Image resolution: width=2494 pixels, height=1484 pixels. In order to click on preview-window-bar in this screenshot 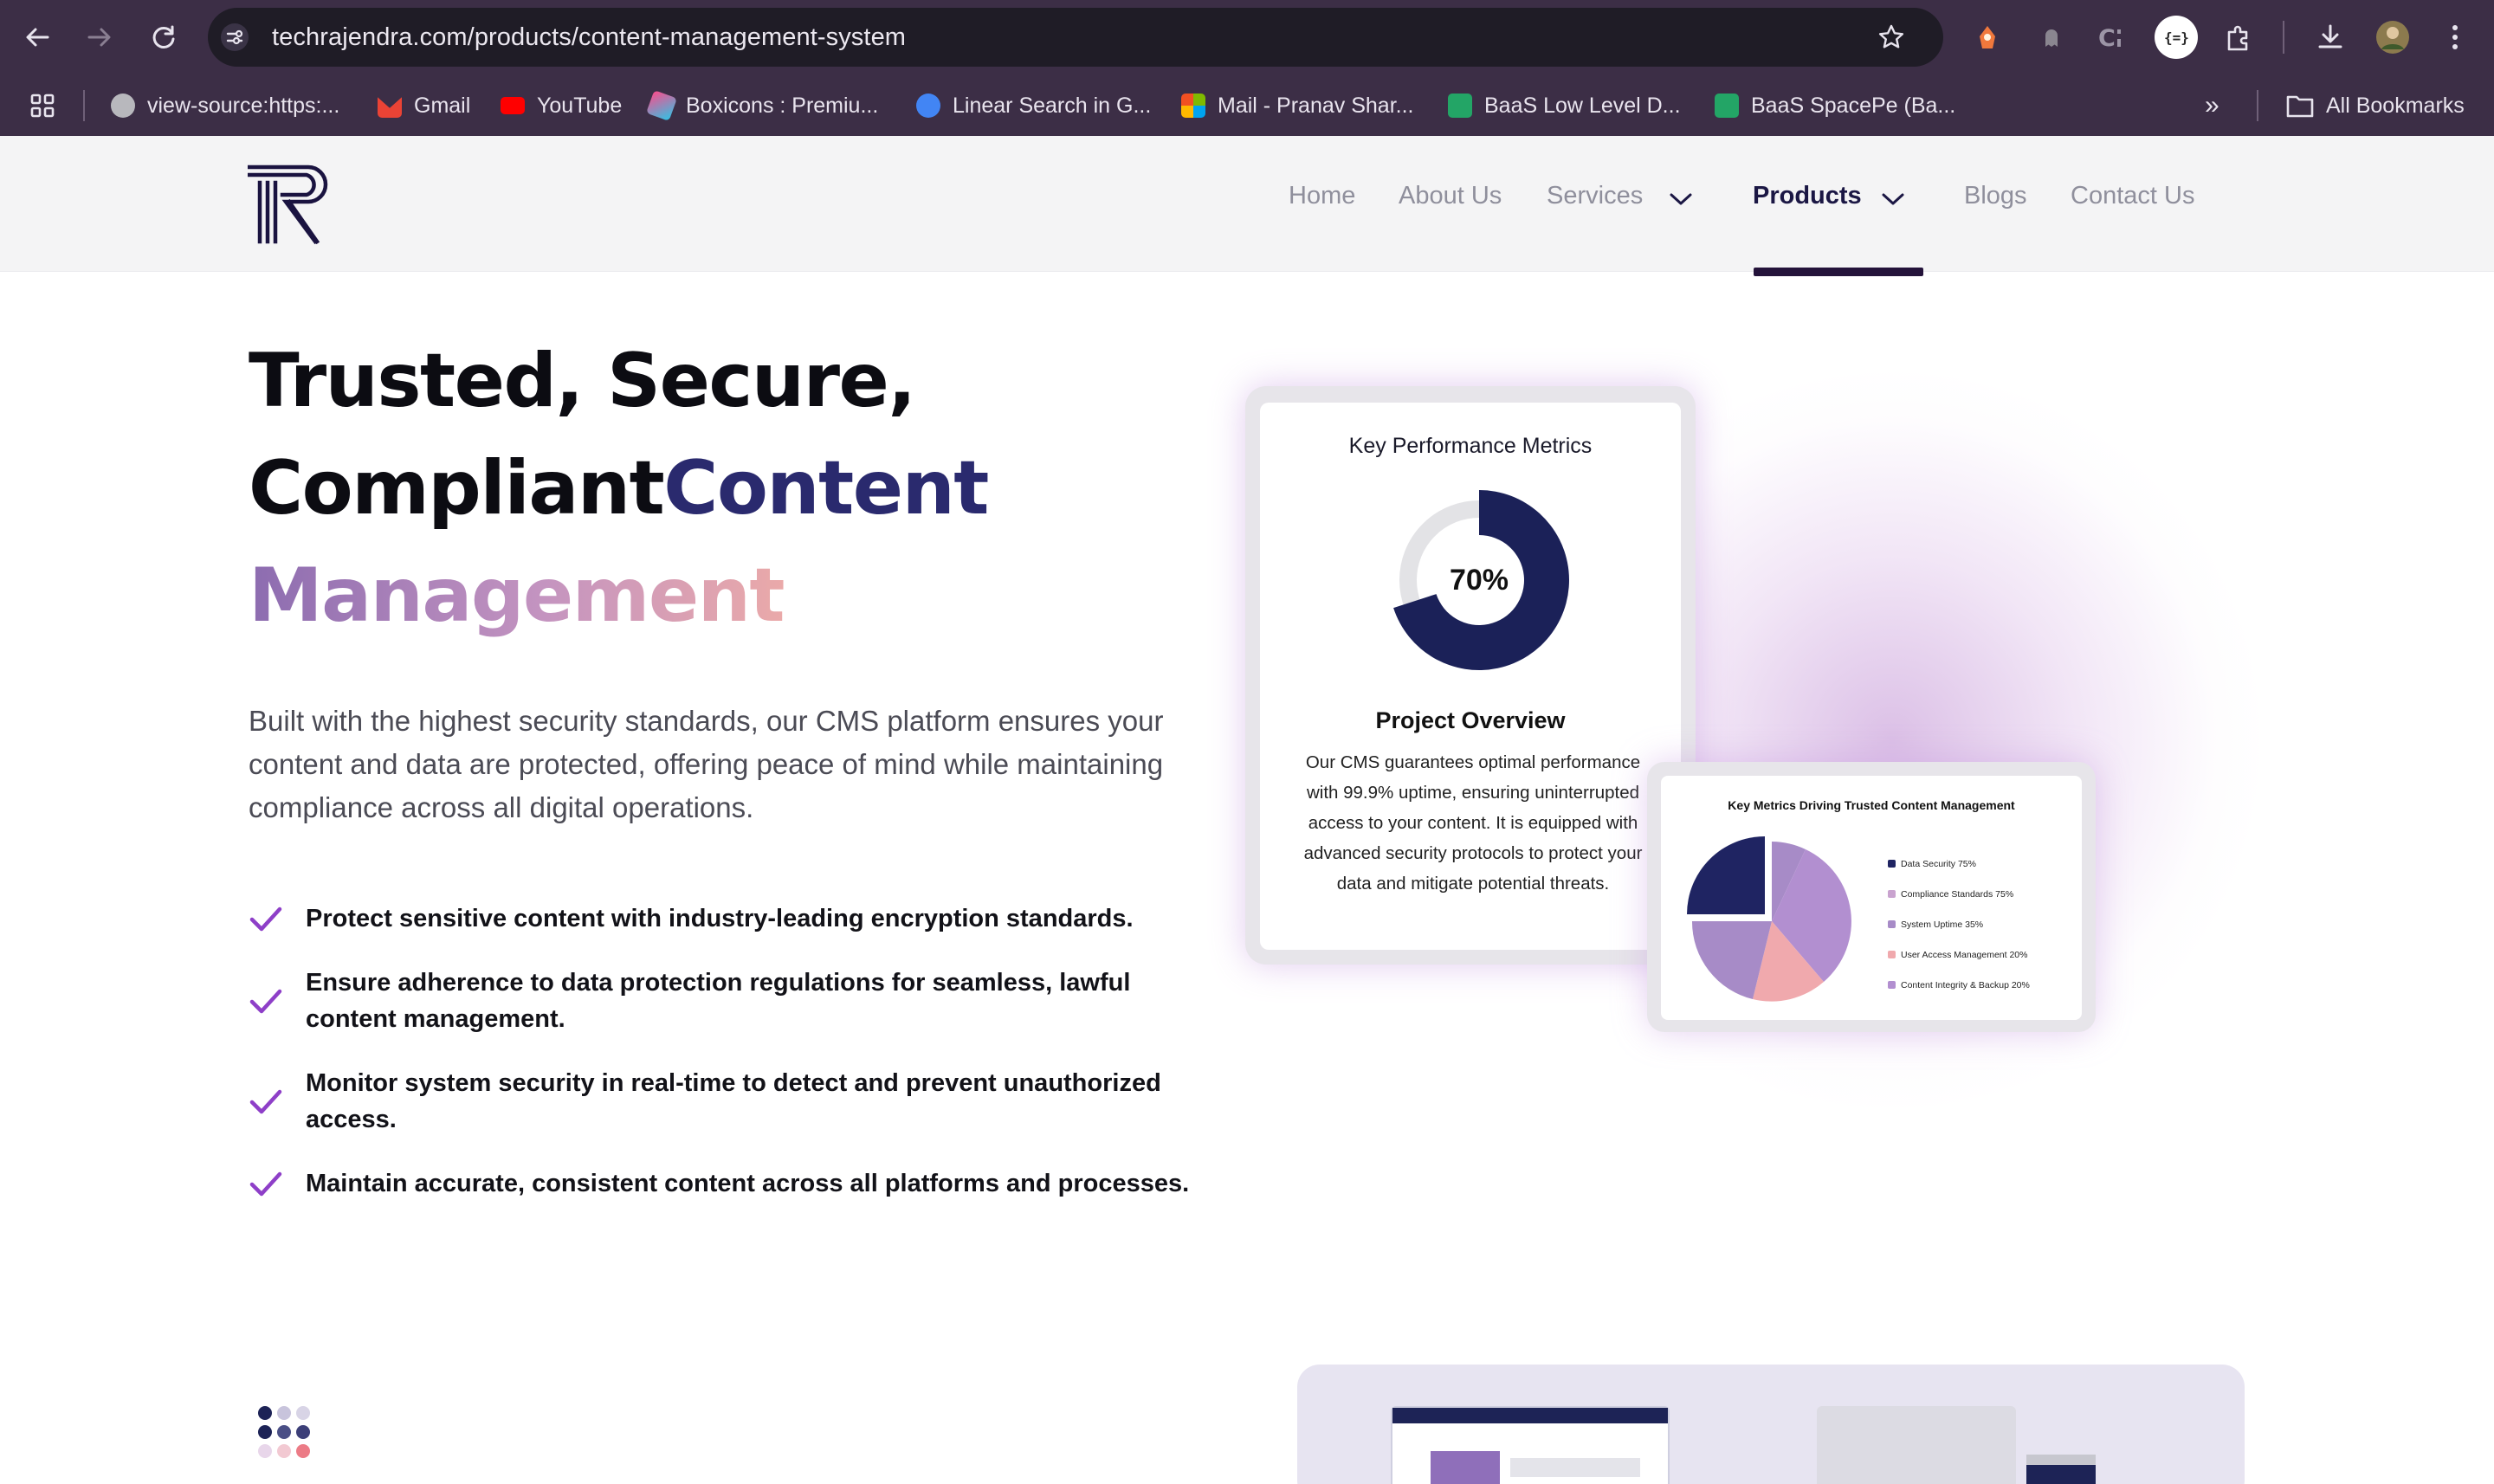, I will do `click(1530, 1415)`.